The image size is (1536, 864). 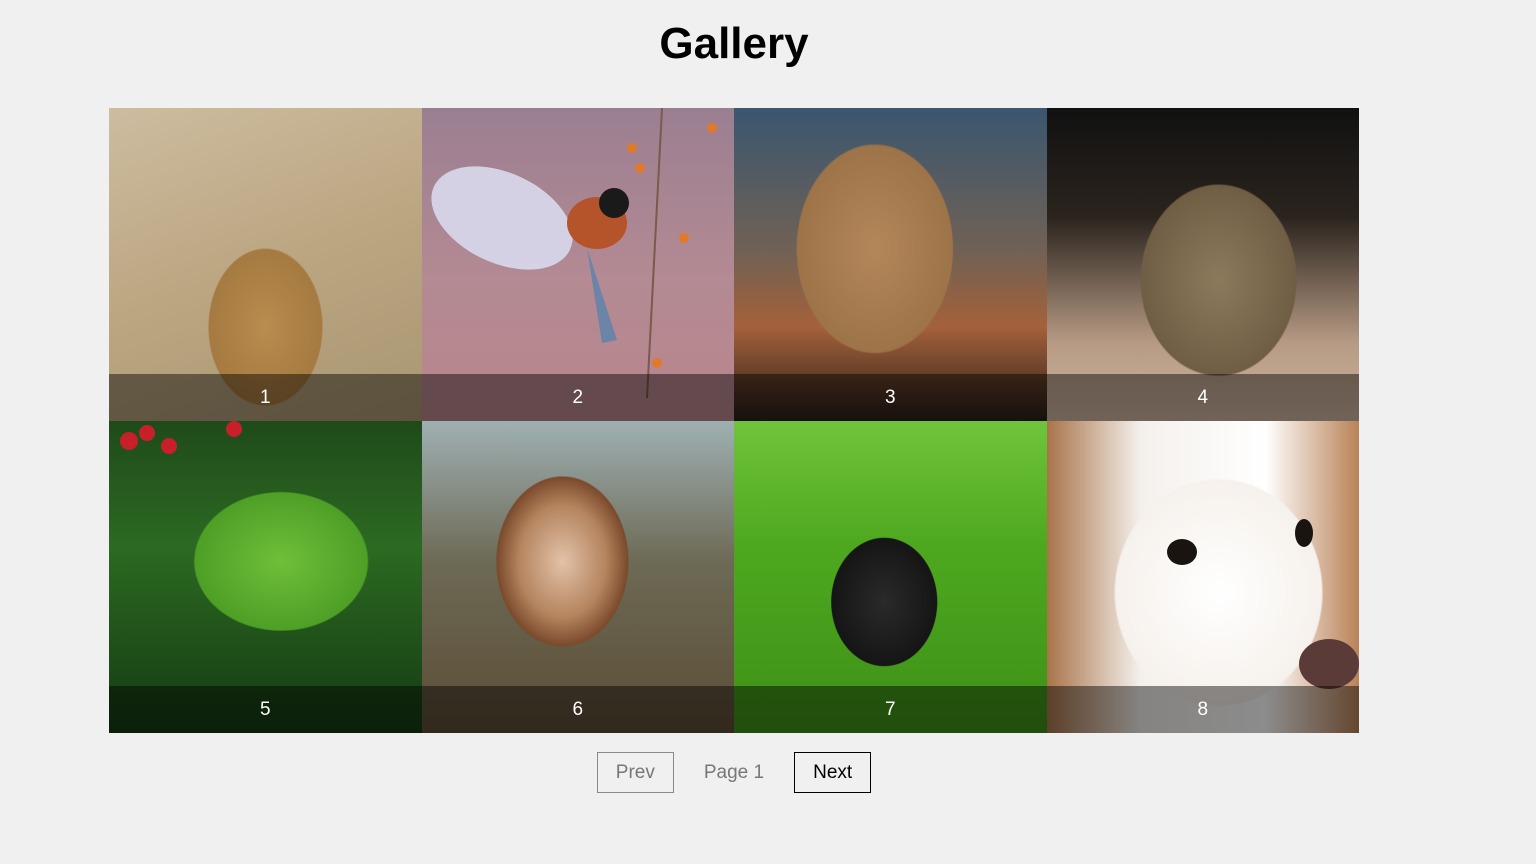 What do you see at coordinates (890, 264) in the screenshot?
I see `gallery-tile-3: 3` at bounding box center [890, 264].